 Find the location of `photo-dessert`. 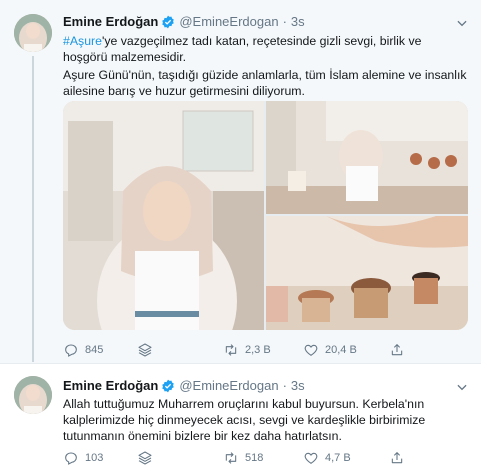

photo-dessert is located at coordinates (367, 273).